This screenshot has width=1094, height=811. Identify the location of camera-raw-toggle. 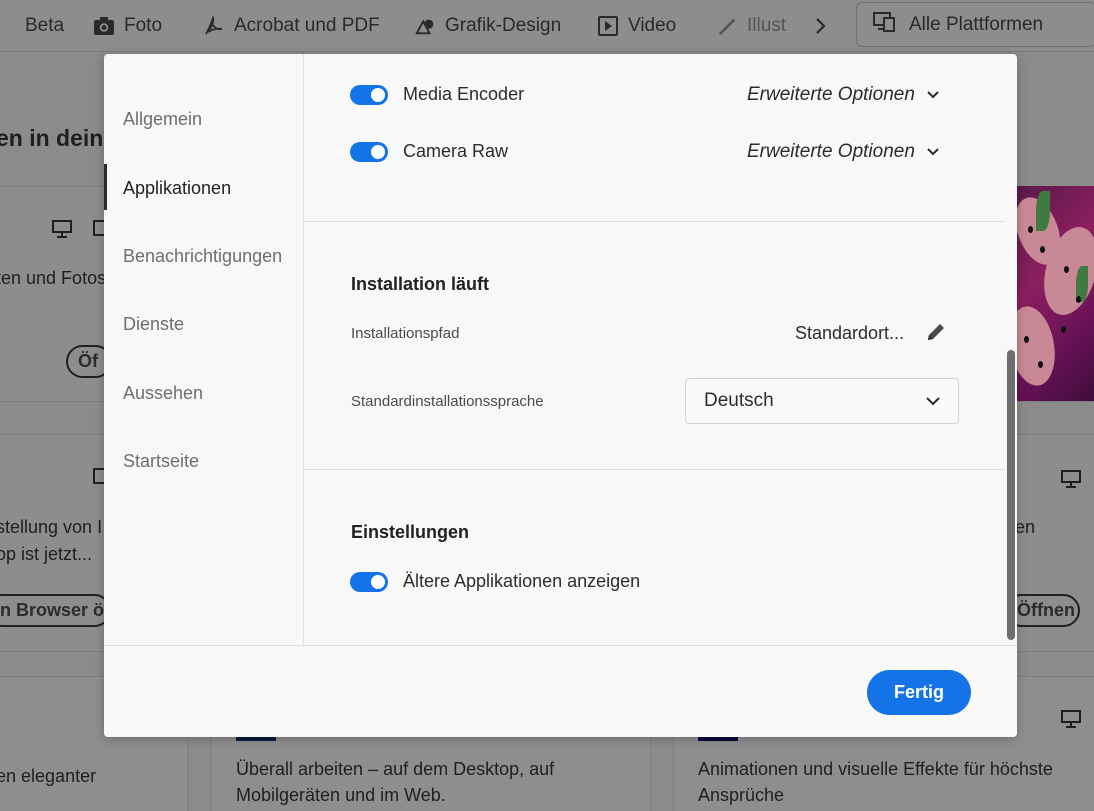
(369, 151).